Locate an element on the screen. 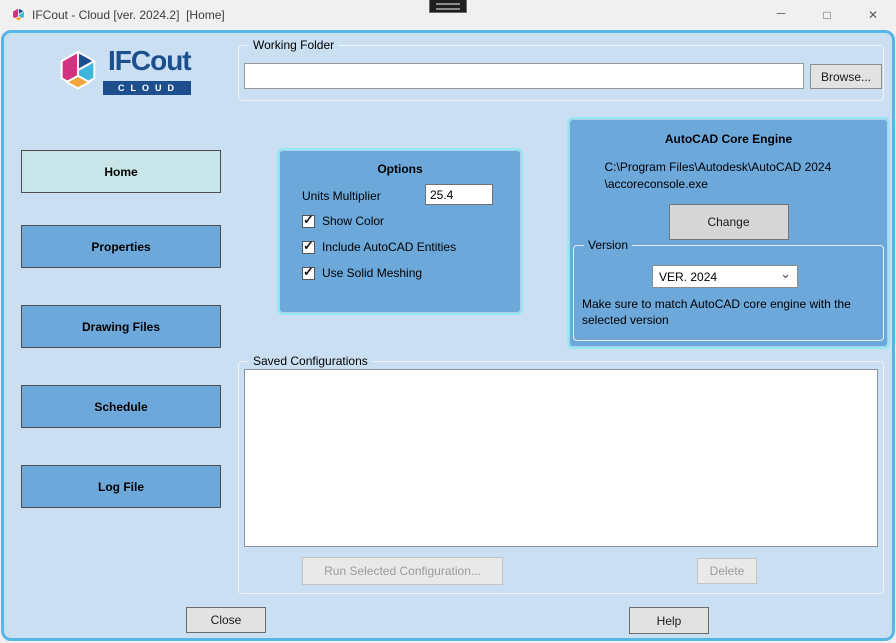  maximize-button: □ is located at coordinates (827, 15).